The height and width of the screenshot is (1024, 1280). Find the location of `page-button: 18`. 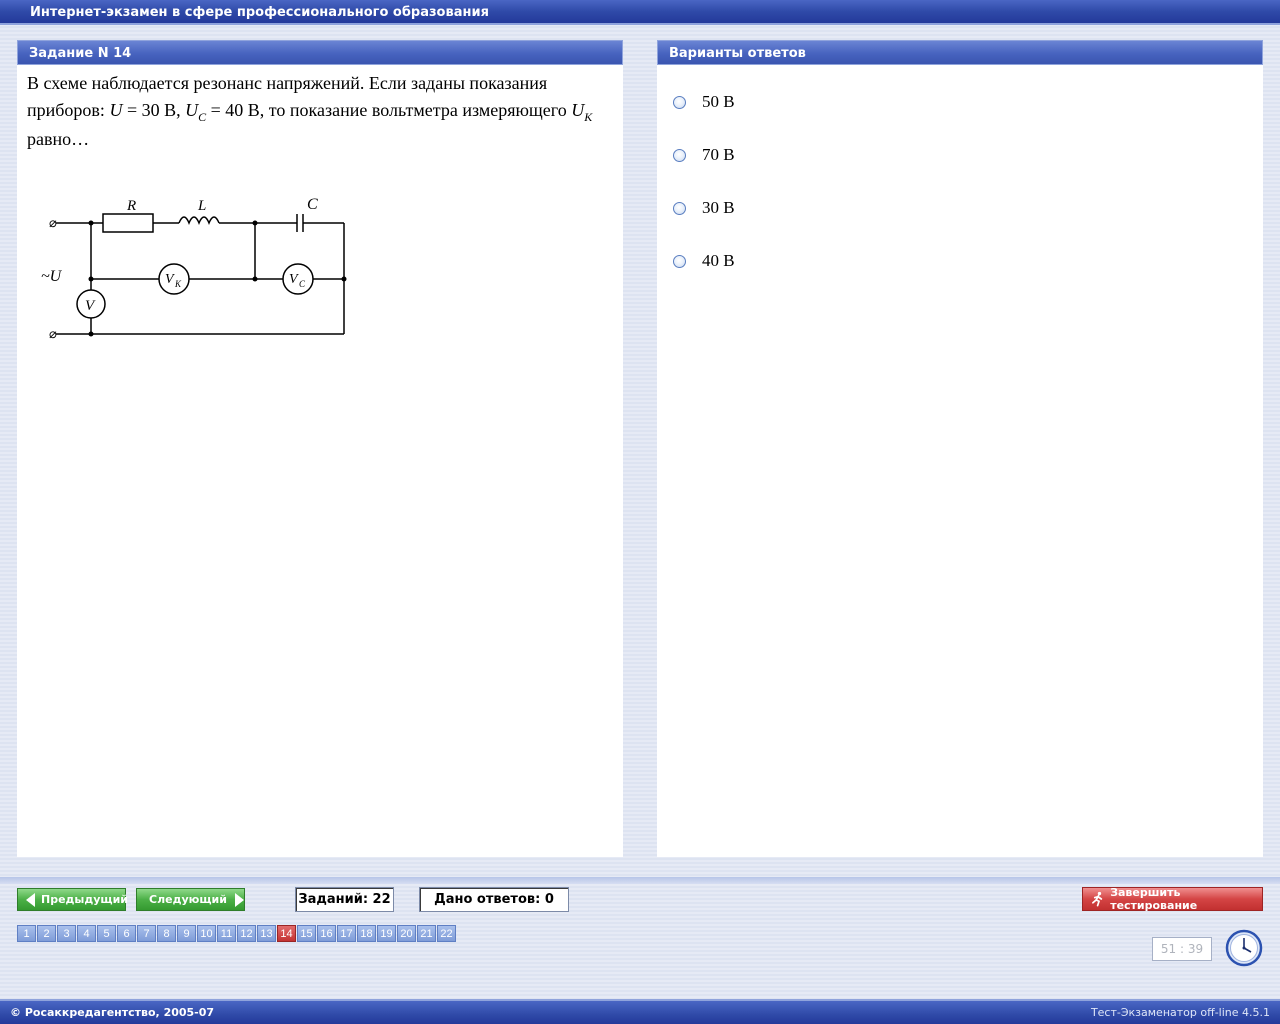

page-button: 18 is located at coordinates (366, 933).